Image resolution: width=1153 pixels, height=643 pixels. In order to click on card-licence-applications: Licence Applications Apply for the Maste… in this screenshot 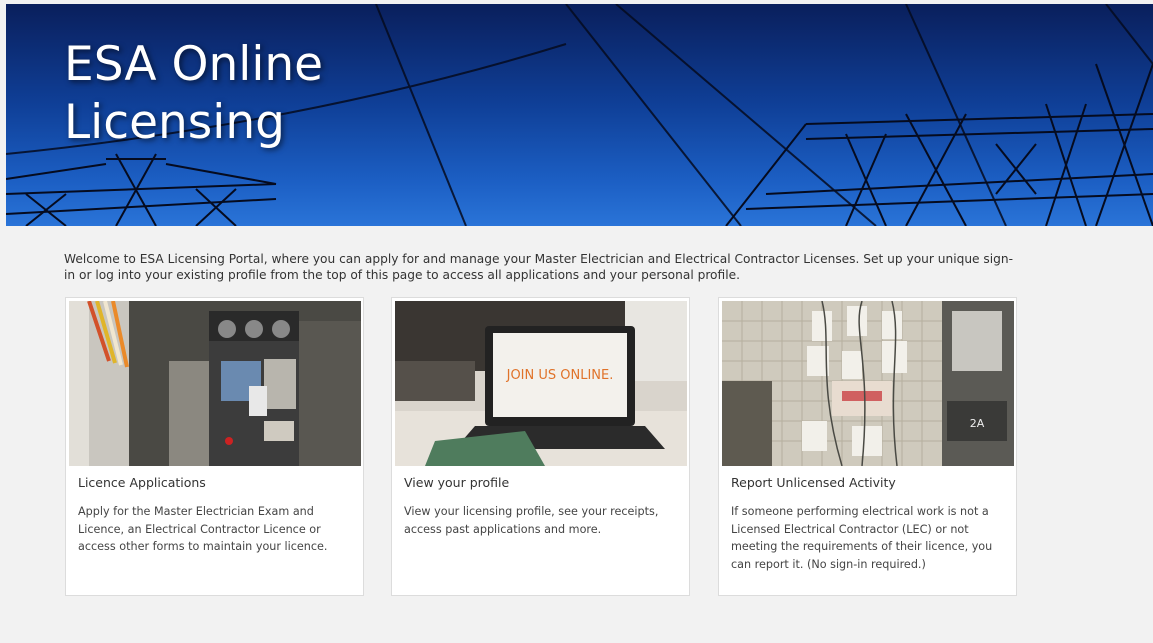, I will do `click(214, 446)`.